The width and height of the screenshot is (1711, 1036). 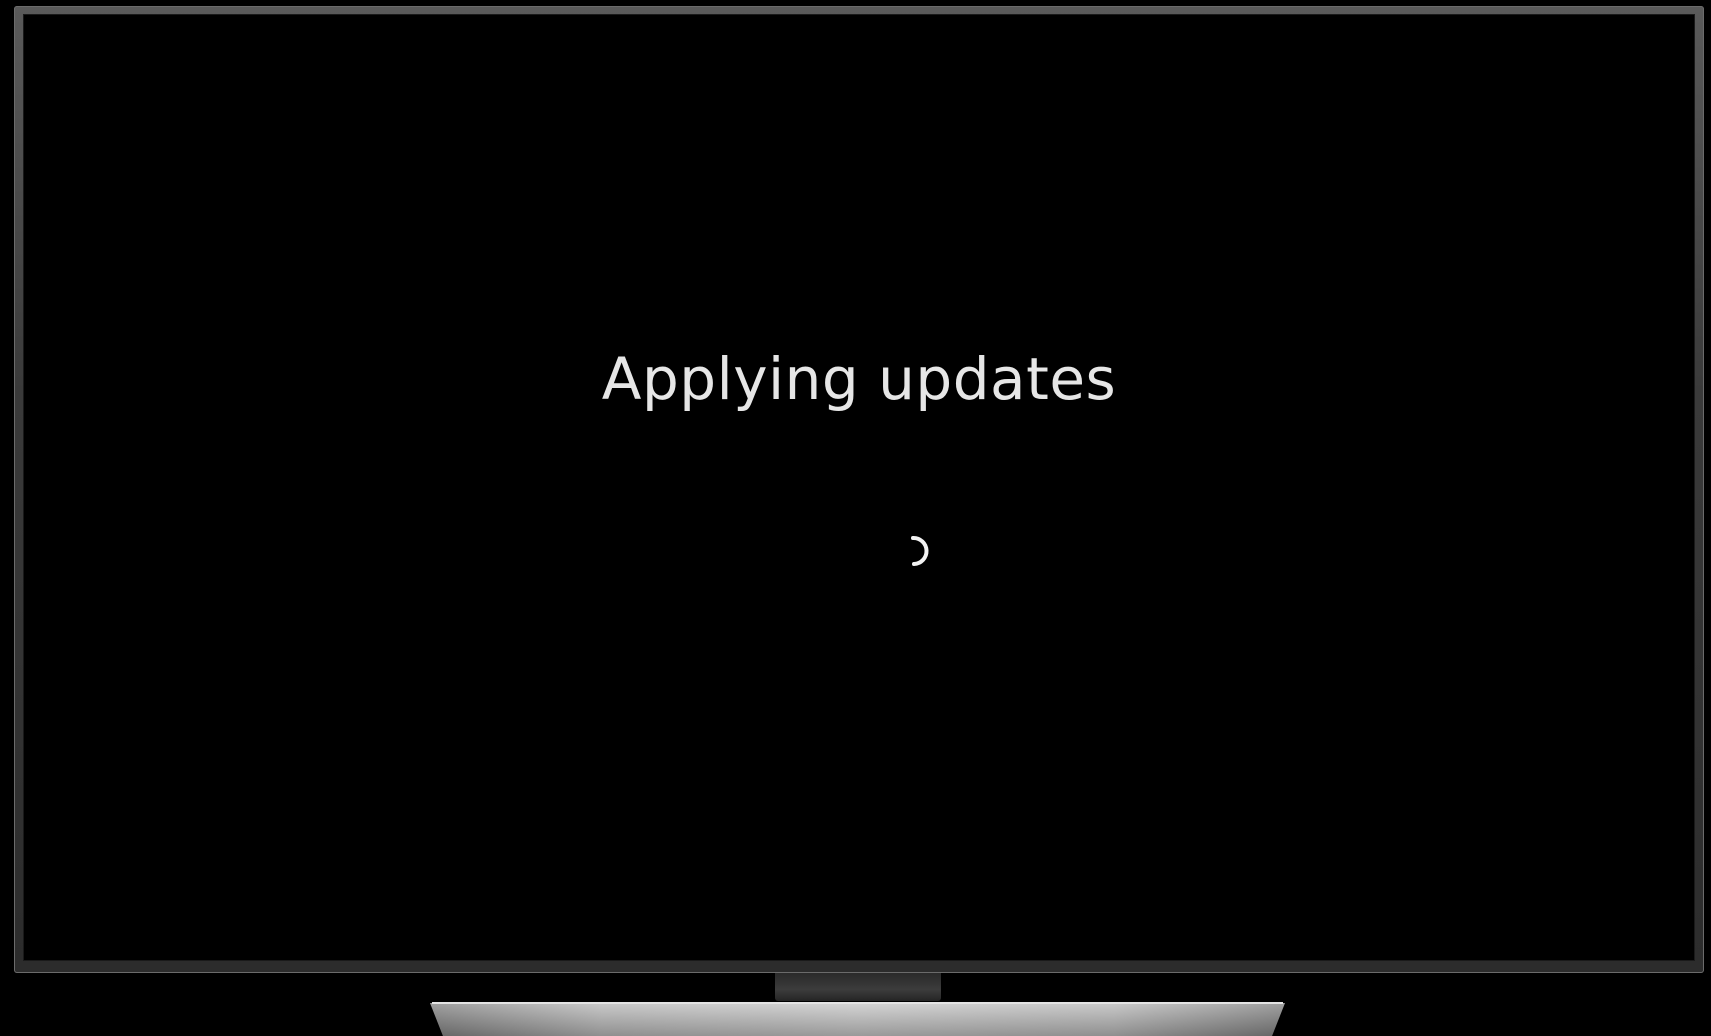 I want to click on tv-stand-base, so click(x=857, y=1019).